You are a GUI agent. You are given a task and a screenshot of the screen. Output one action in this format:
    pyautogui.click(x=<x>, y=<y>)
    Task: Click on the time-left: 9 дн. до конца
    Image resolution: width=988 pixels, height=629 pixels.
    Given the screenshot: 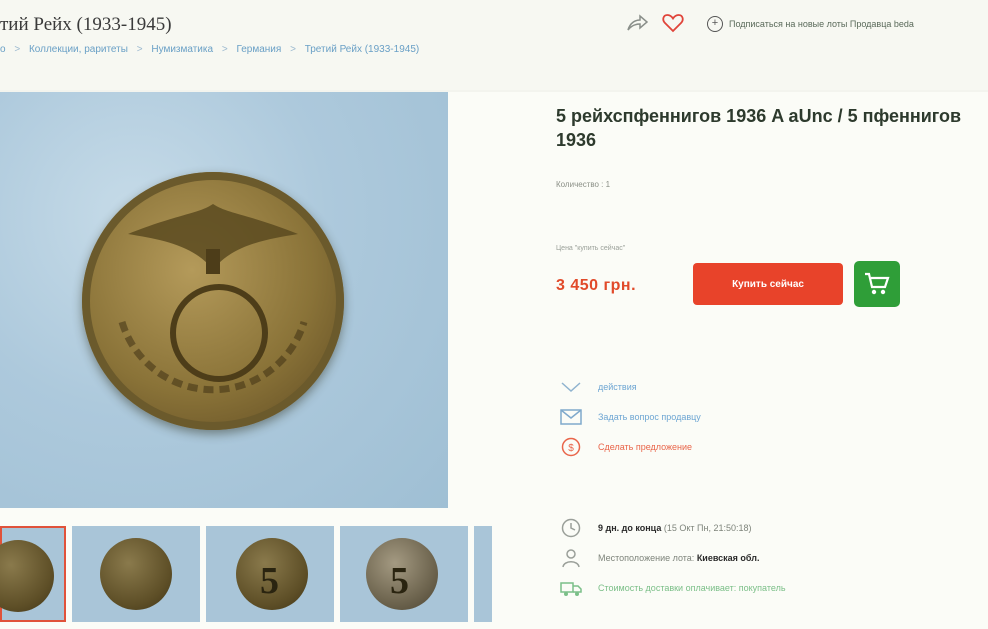 What is the action you would take?
    pyautogui.click(x=630, y=528)
    